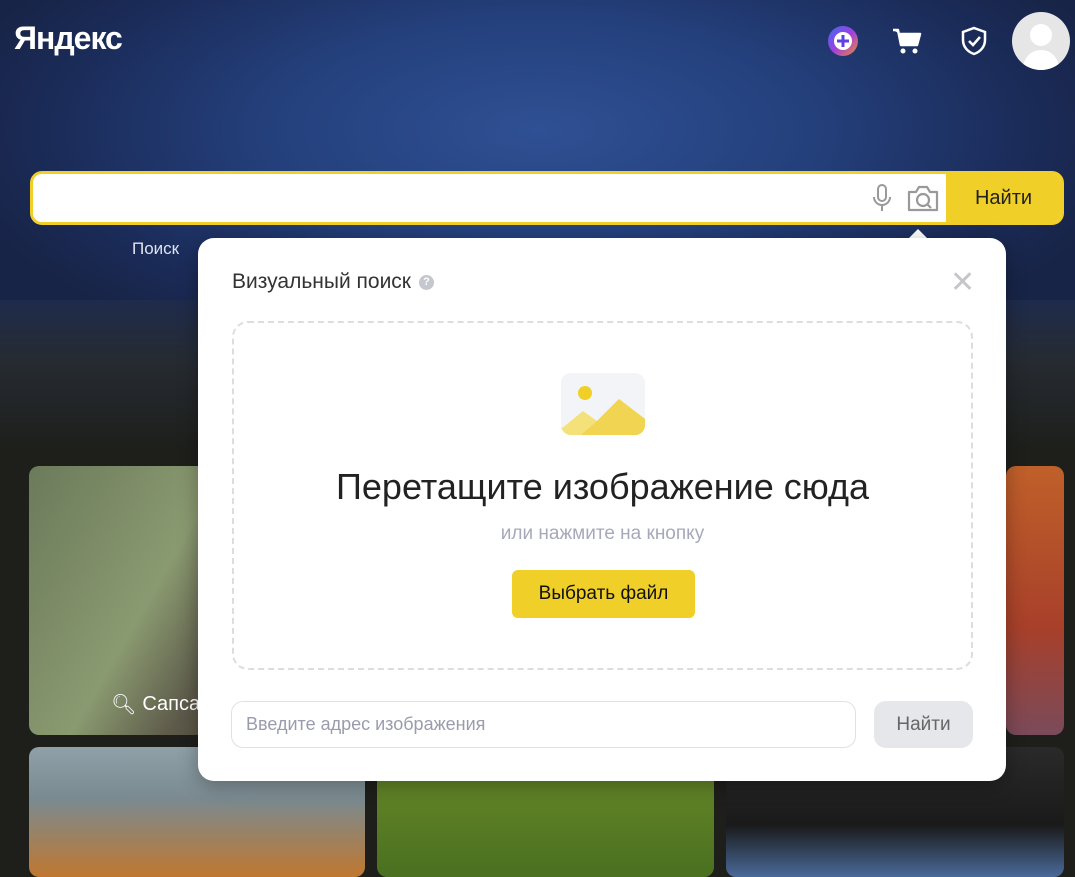 This screenshot has width=1075, height=877. I want to click on popup-title: Визуальный поиск ?, so click(333, 282).